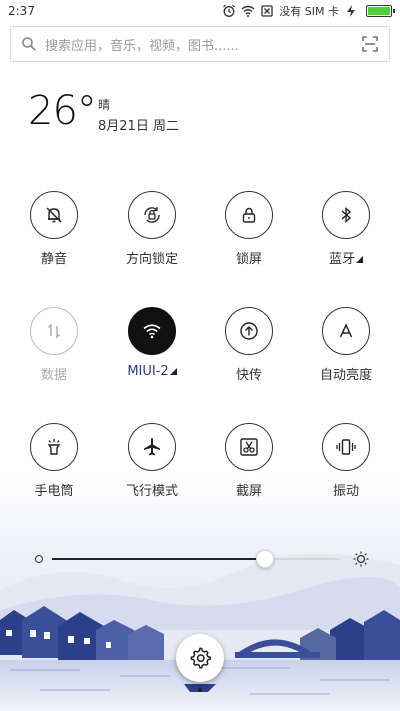  I want to click on brightness-low-icon, so click(39, 559).